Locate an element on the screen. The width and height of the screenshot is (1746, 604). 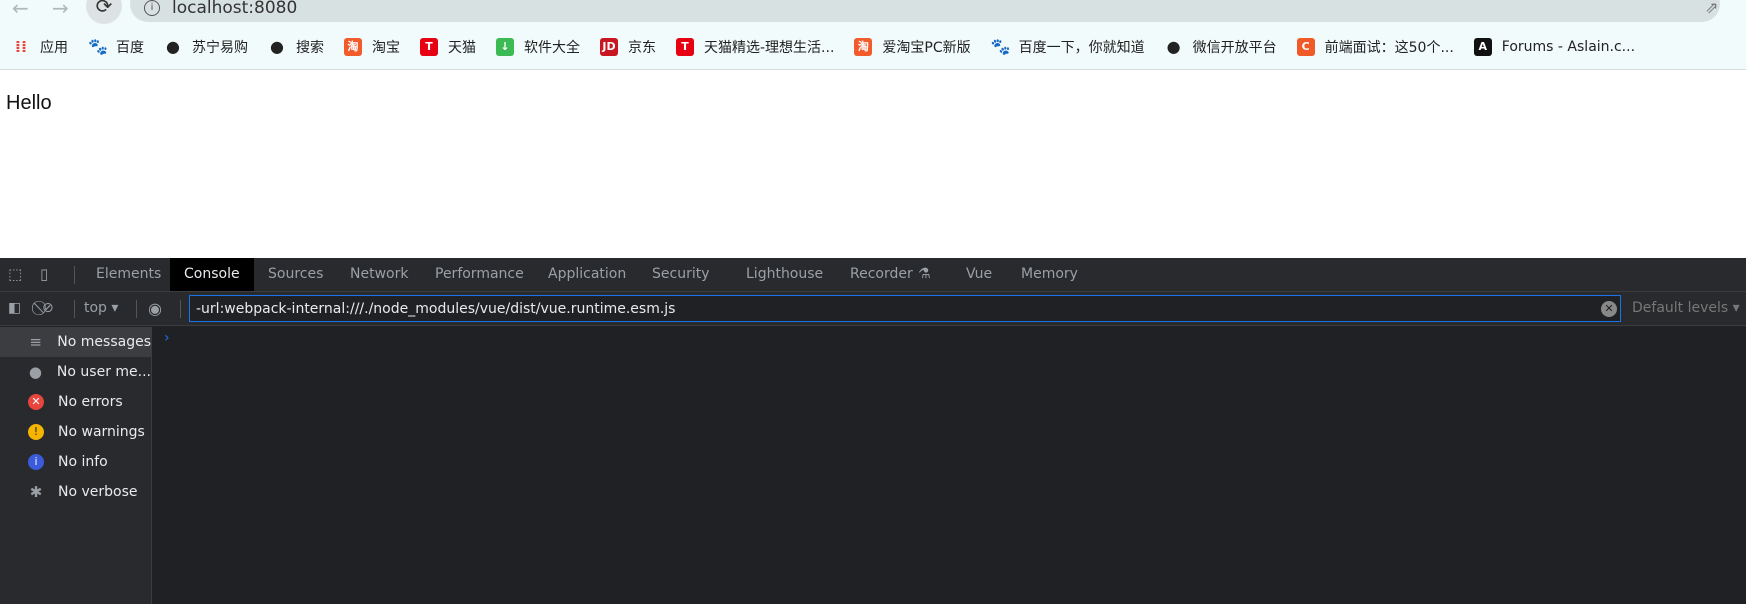
bookmark-item: 淘爱淘宝PC新版 is located at coordinates (912, 47).